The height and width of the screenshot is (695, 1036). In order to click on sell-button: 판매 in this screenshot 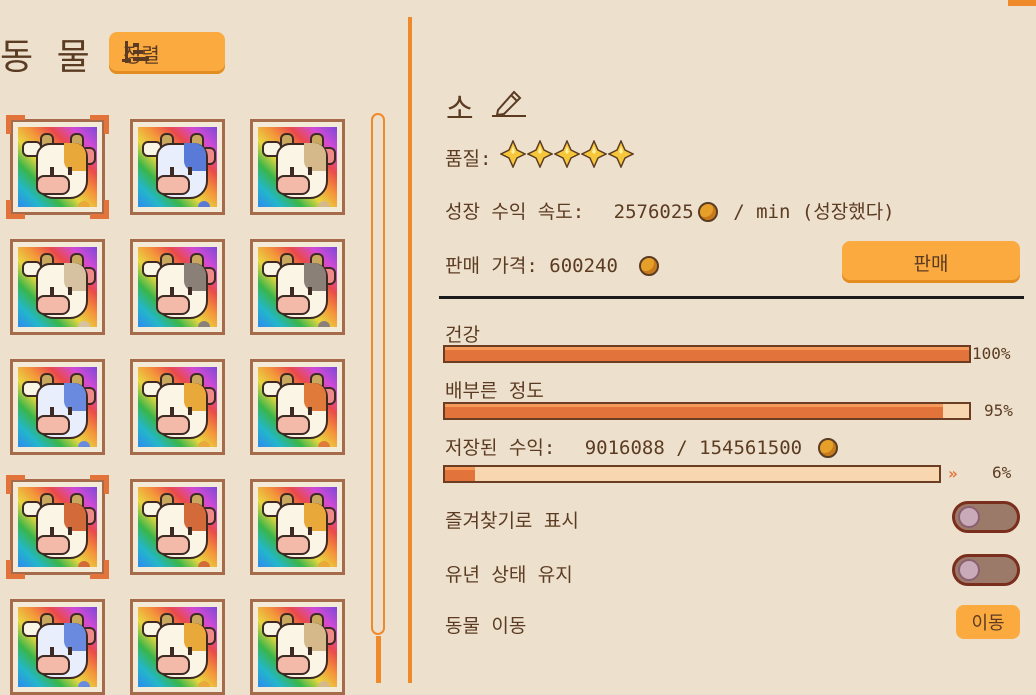, I will do `click(931, 262)`.